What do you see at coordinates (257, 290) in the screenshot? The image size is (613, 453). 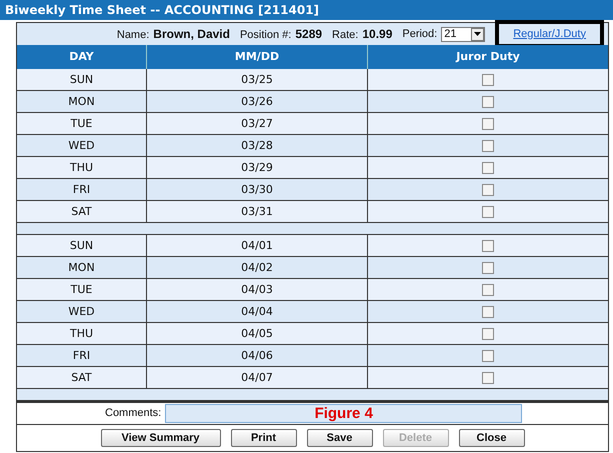 I see `date-cell: 04/03` at bounding box center [257, 290].